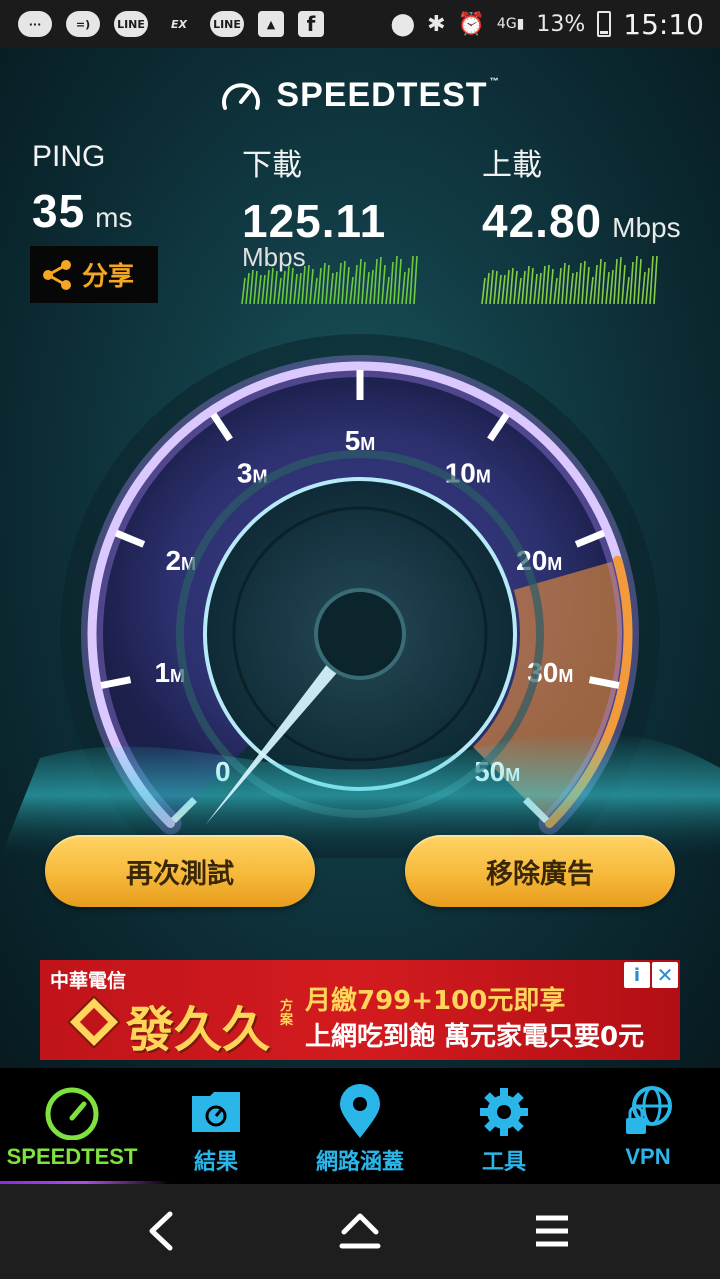  Describe the element at coordinates (271, 24) in the screenshot. I see `image-icon: ▲` at that location.